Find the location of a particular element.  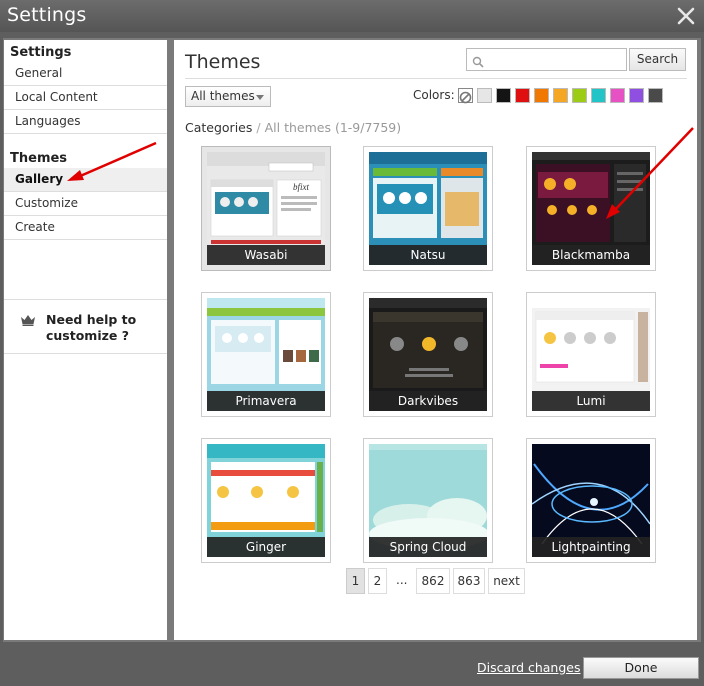

search-icon is located at coordinates (478, 62).